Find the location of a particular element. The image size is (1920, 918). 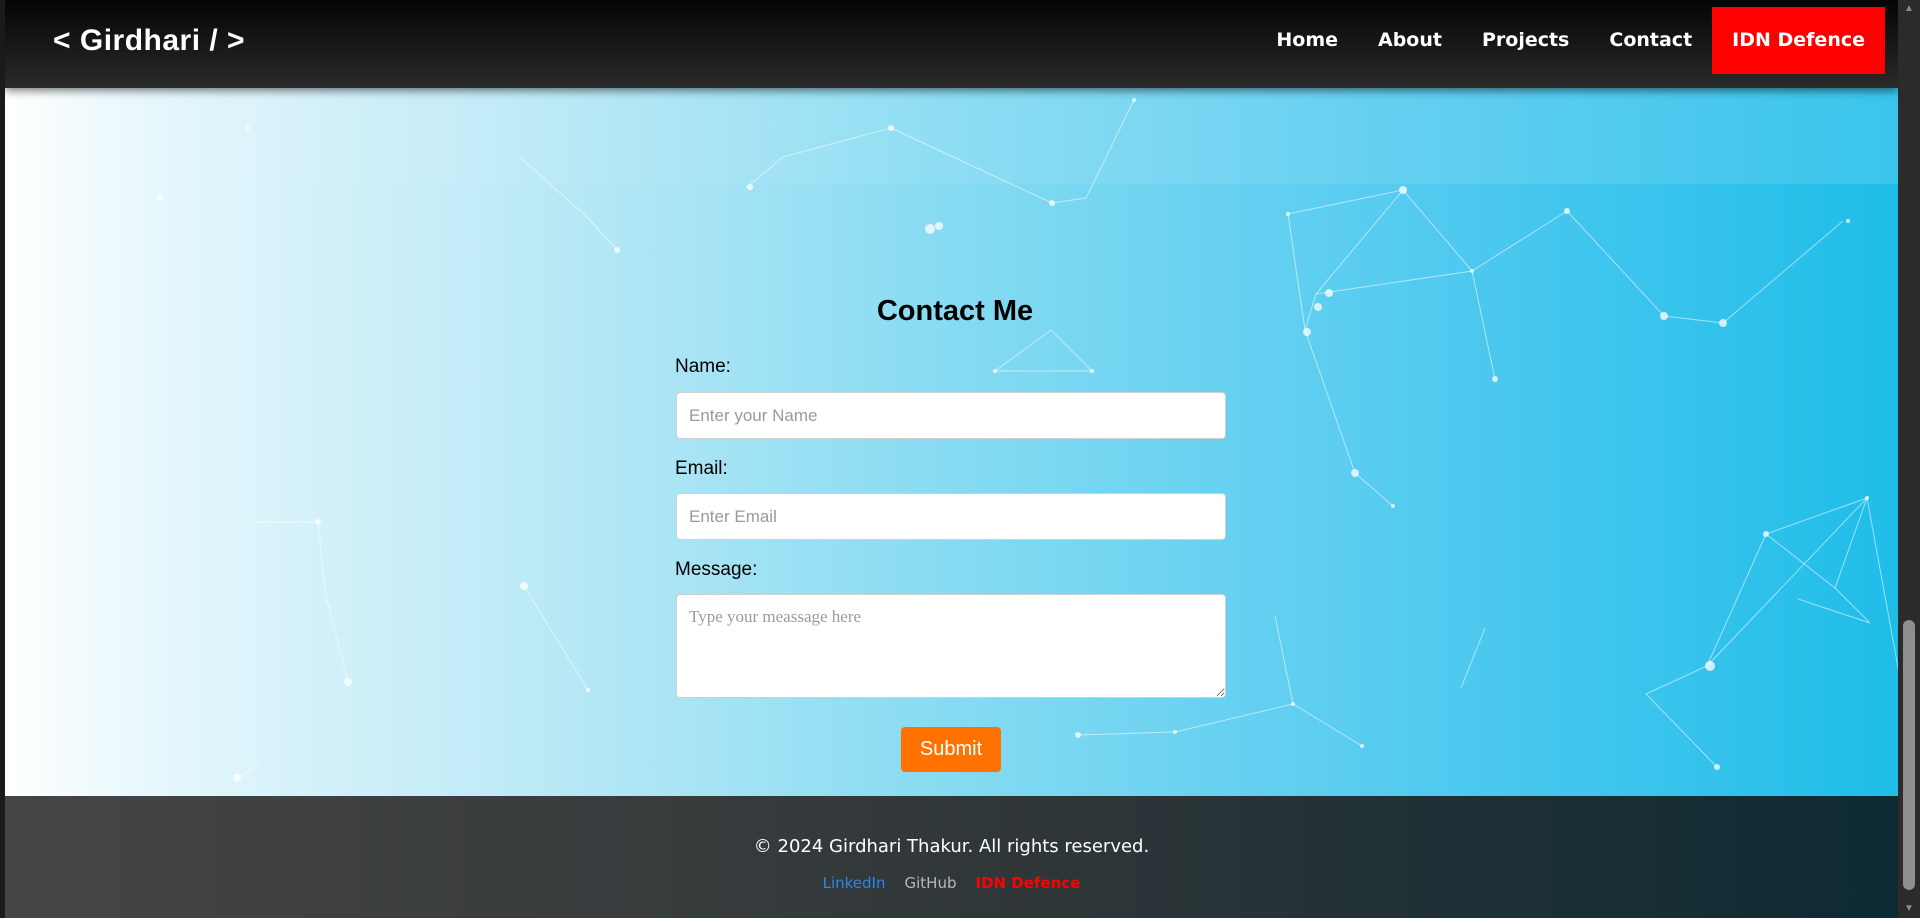

message-textarea is located at coordinates (951, 646).